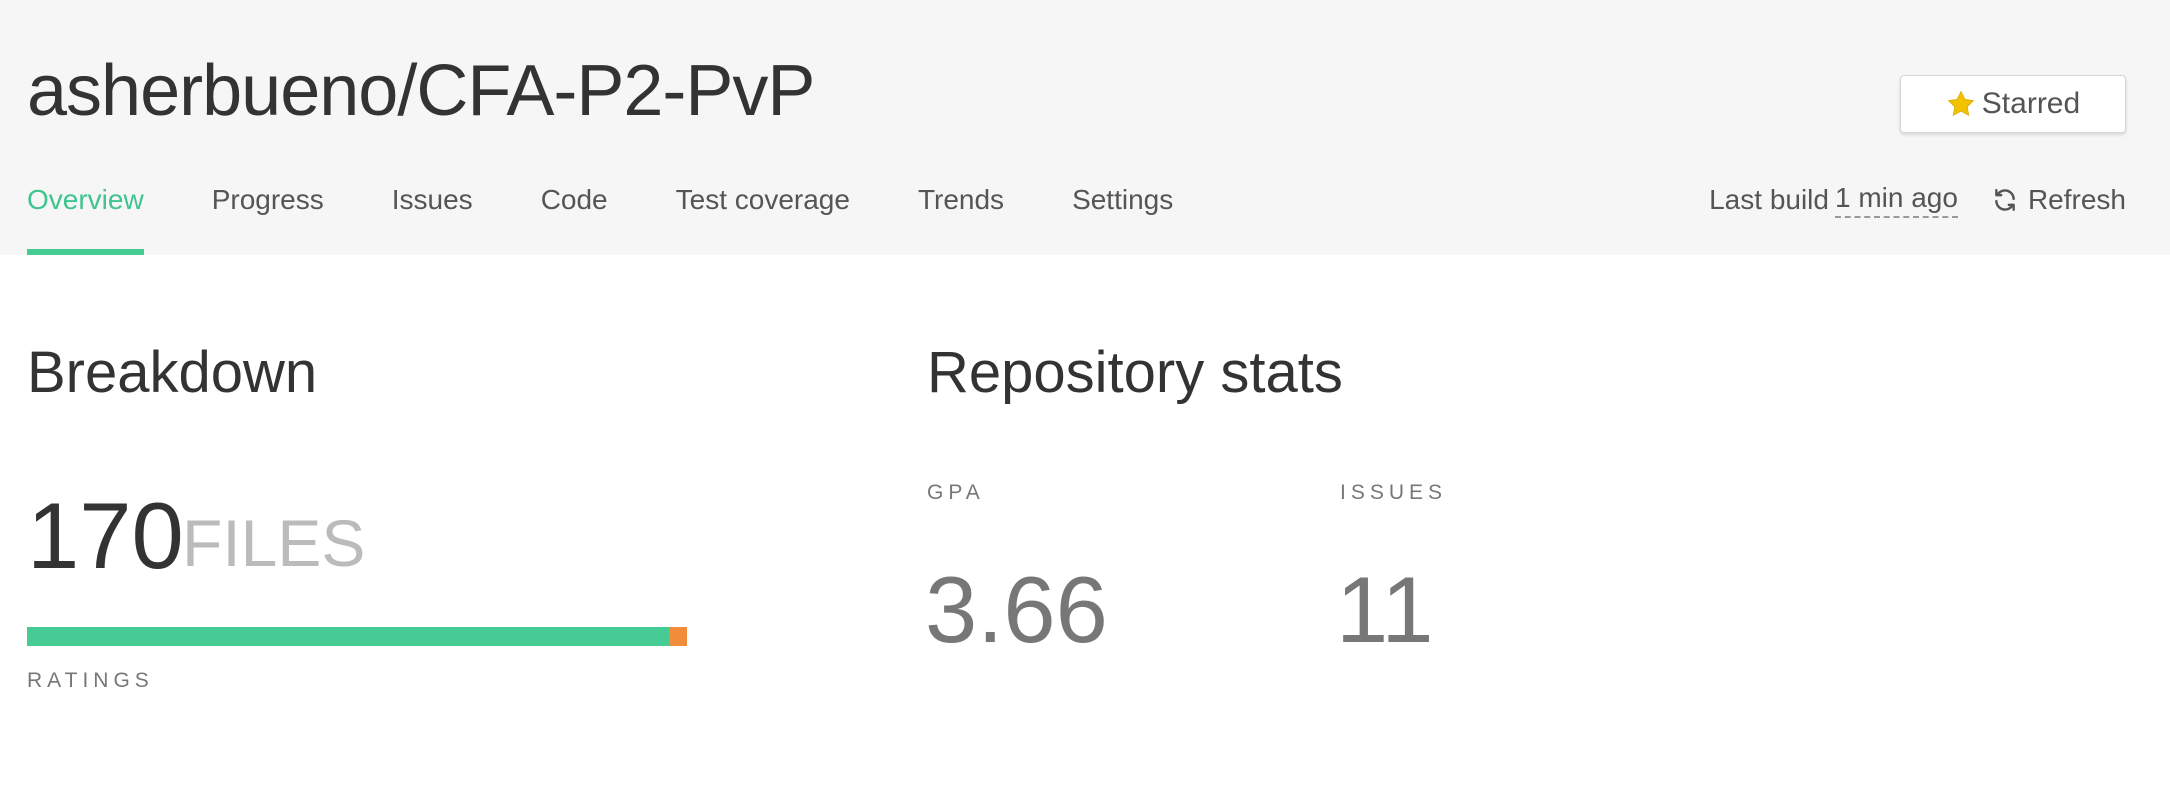 This screenshot has width=2170, height=794. What do you see at coordinates (1016, 609) in the screenshot?
I see `gpa-value: 3.66` at bounding box center [1016, 609].